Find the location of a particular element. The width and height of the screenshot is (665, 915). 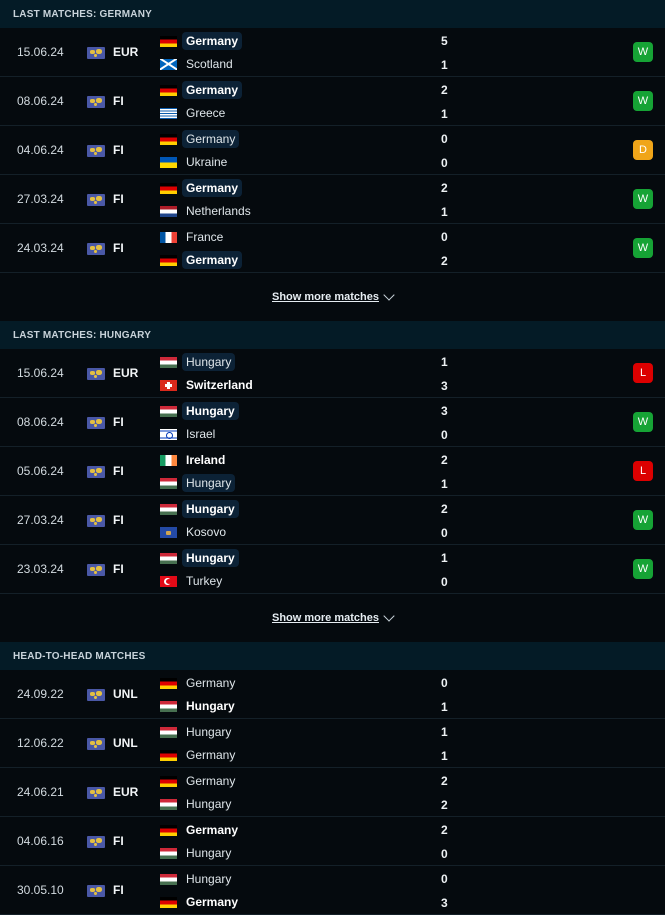

match-row: 12.06.22 UNL Hungary Germany 1 1 is located at coordinates (332, 743).